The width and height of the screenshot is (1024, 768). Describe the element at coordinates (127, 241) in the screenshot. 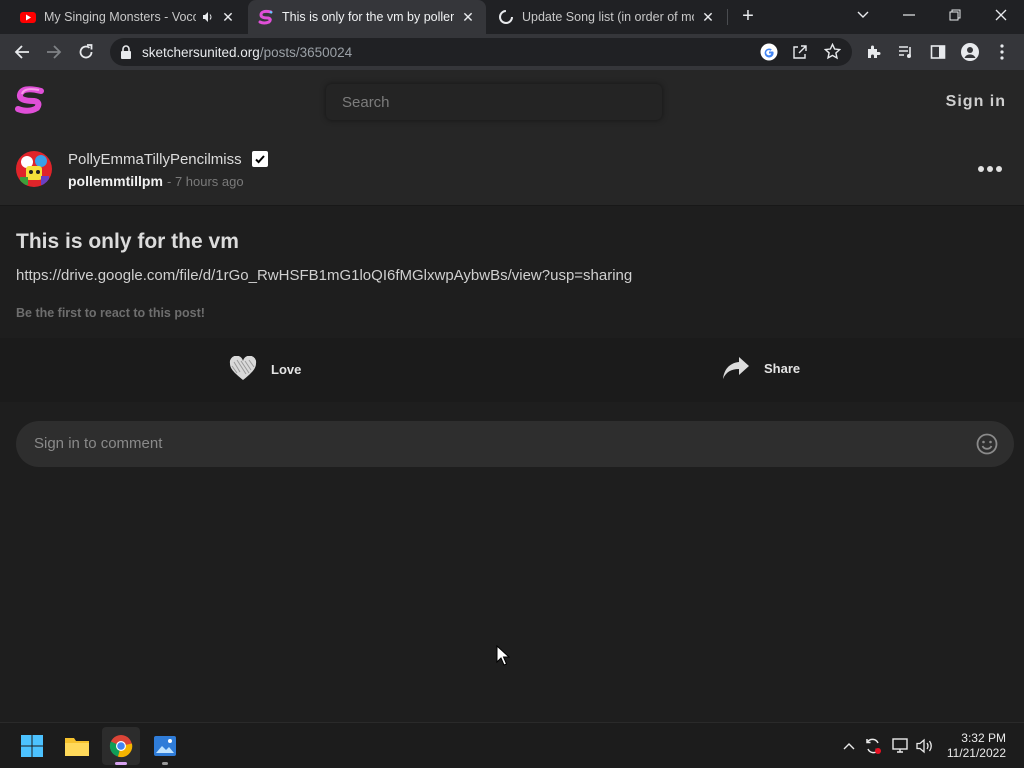

I see `post-title: This is only for the vm` at that location.